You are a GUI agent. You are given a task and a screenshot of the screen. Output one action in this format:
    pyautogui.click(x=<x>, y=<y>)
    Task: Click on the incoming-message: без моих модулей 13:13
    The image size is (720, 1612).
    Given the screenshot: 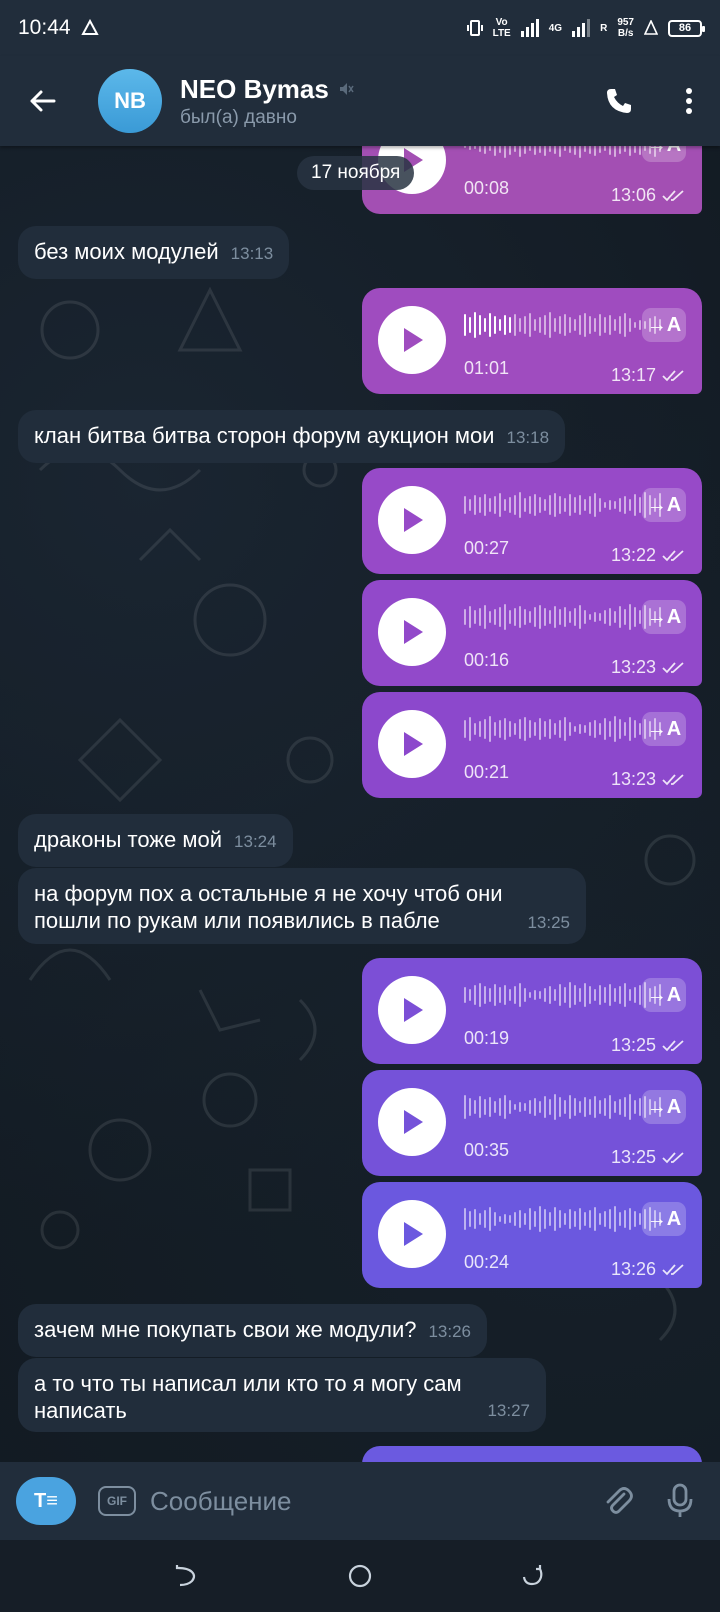 What is the action you would take?
    pyautogui.click(x=154, y=252)
    